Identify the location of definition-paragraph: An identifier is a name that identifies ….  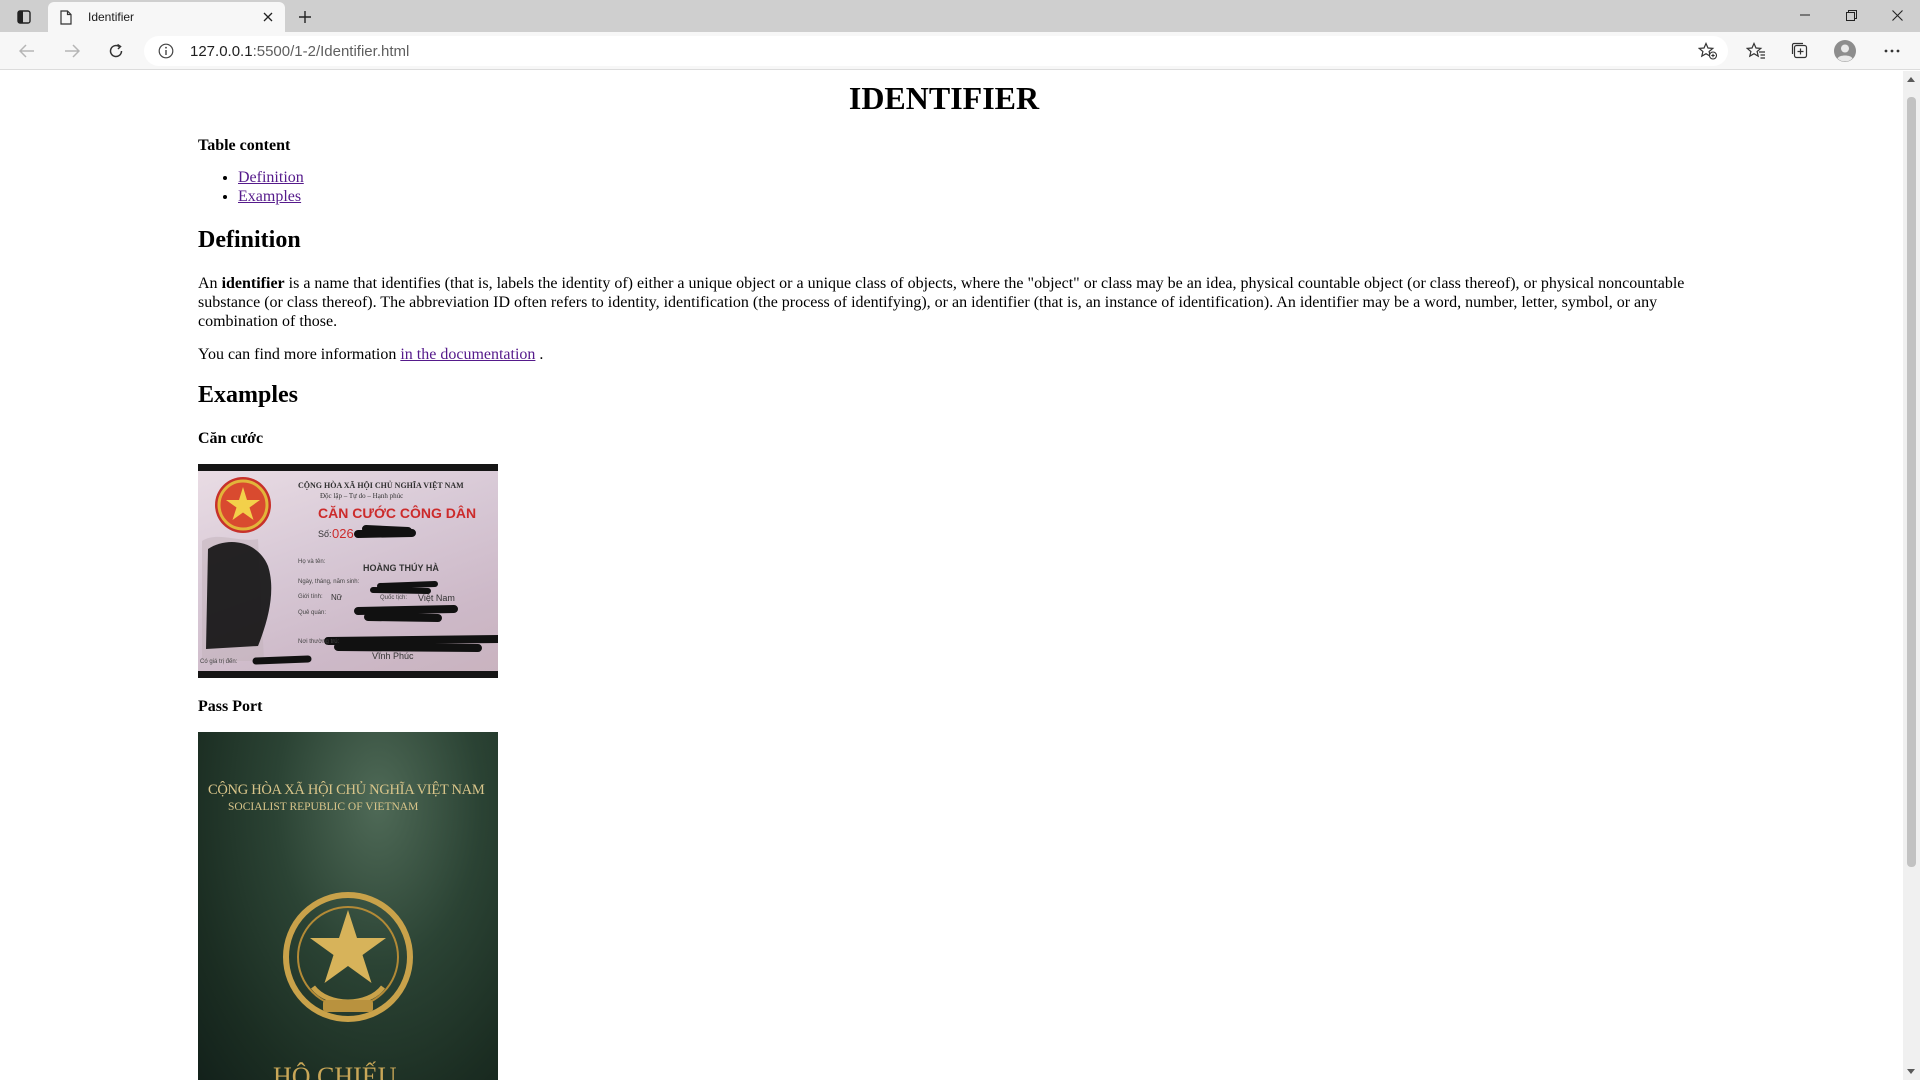
(941, 302).